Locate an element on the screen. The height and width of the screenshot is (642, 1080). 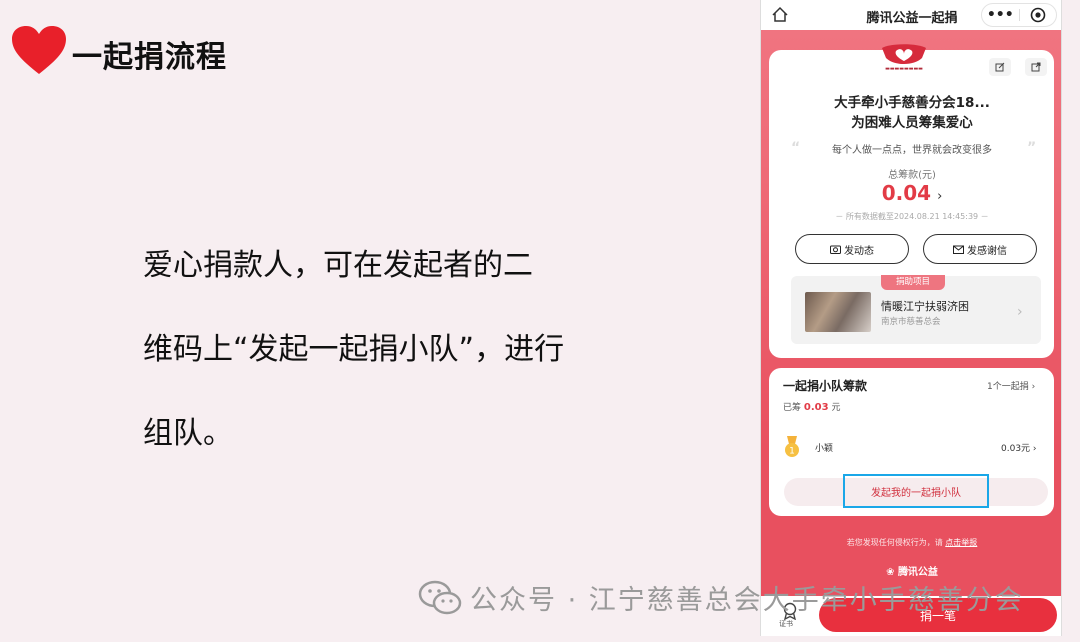
data-timestamp: － 所有数据截至2024.08.21 14:45:39 － is located at coordinates (912, 216).